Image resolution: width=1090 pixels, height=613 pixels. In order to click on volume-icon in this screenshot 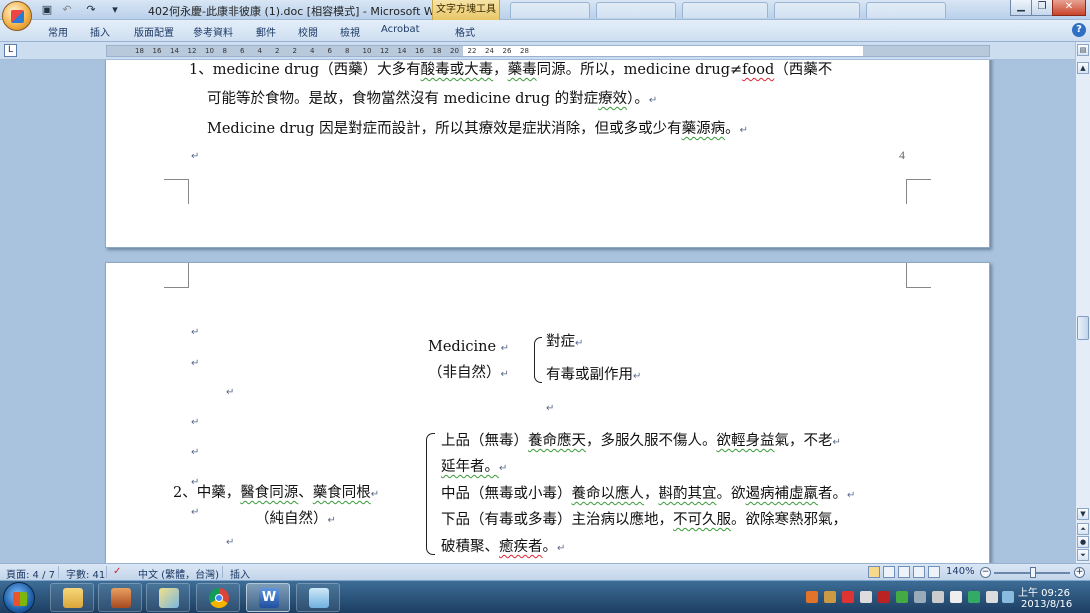, I will do `click(920, 597)`.